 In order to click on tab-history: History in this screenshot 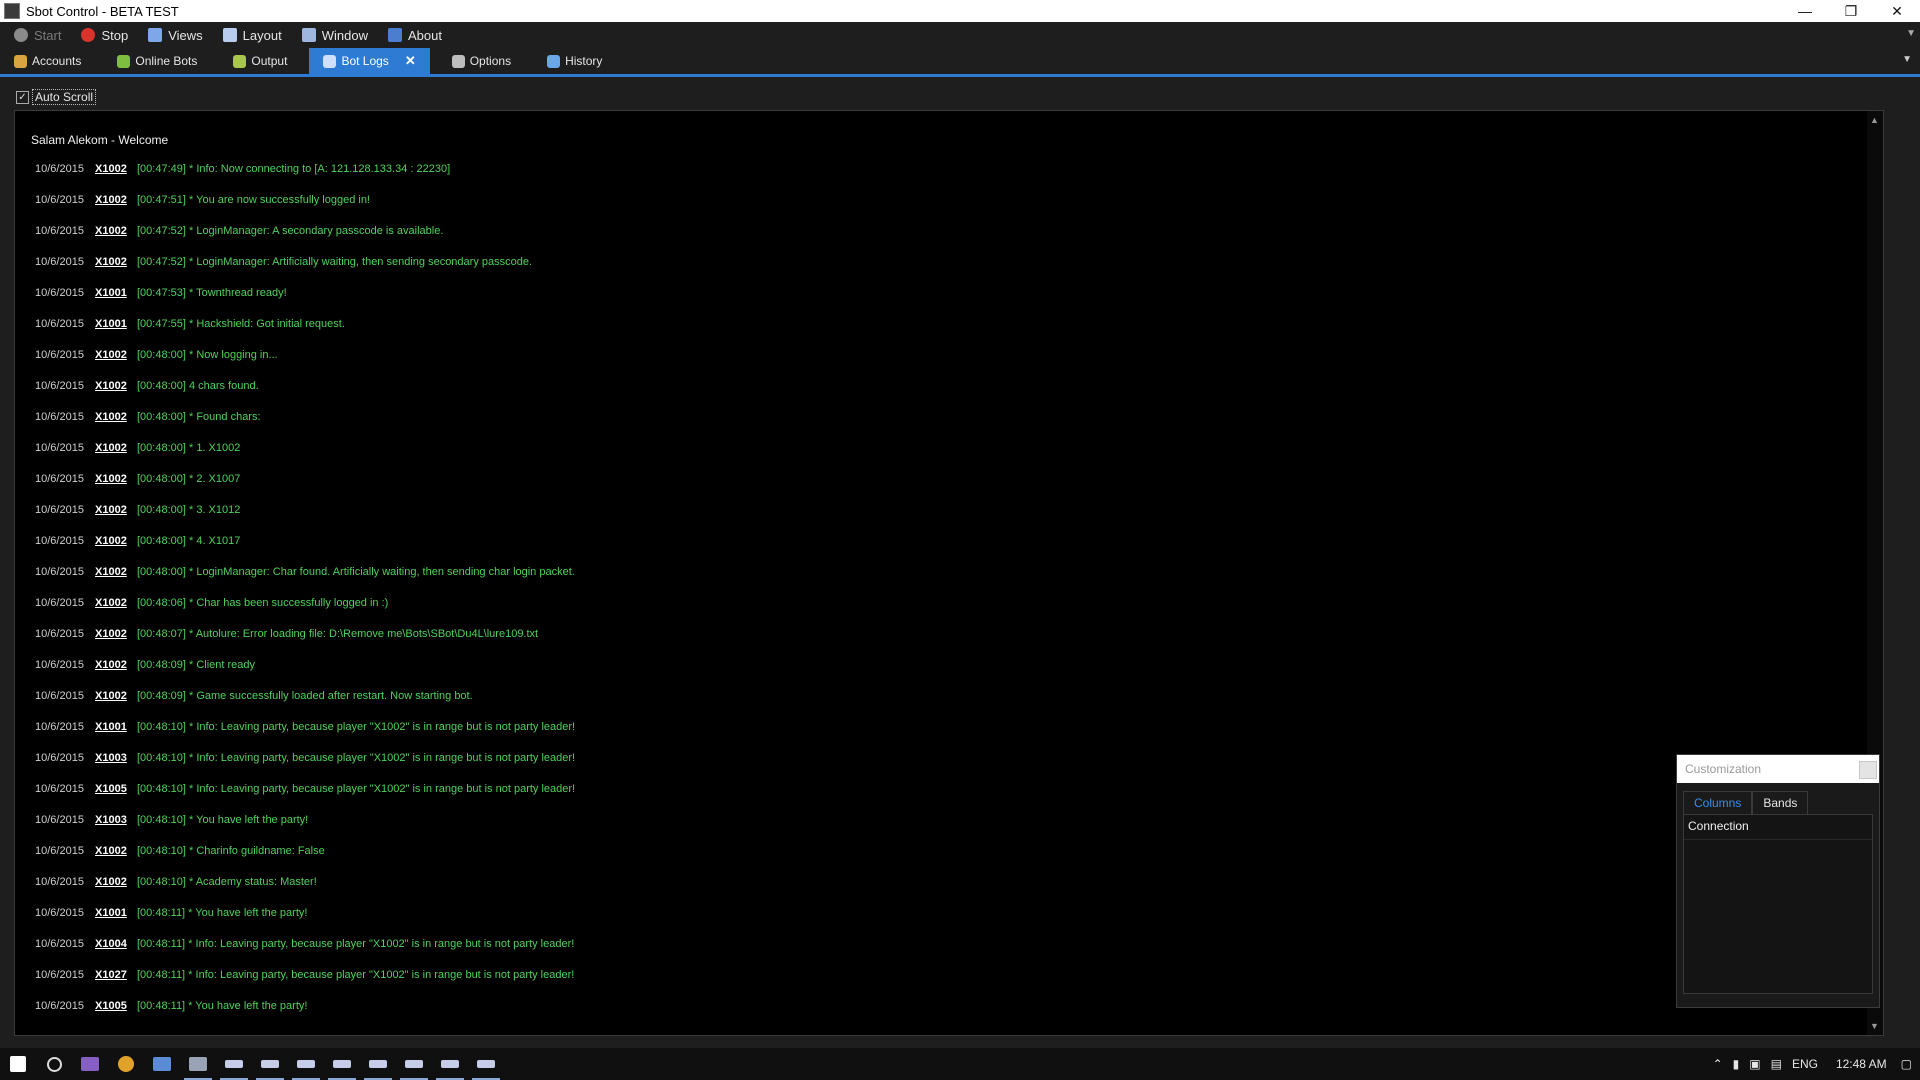, I will do `click(574, 61)`.